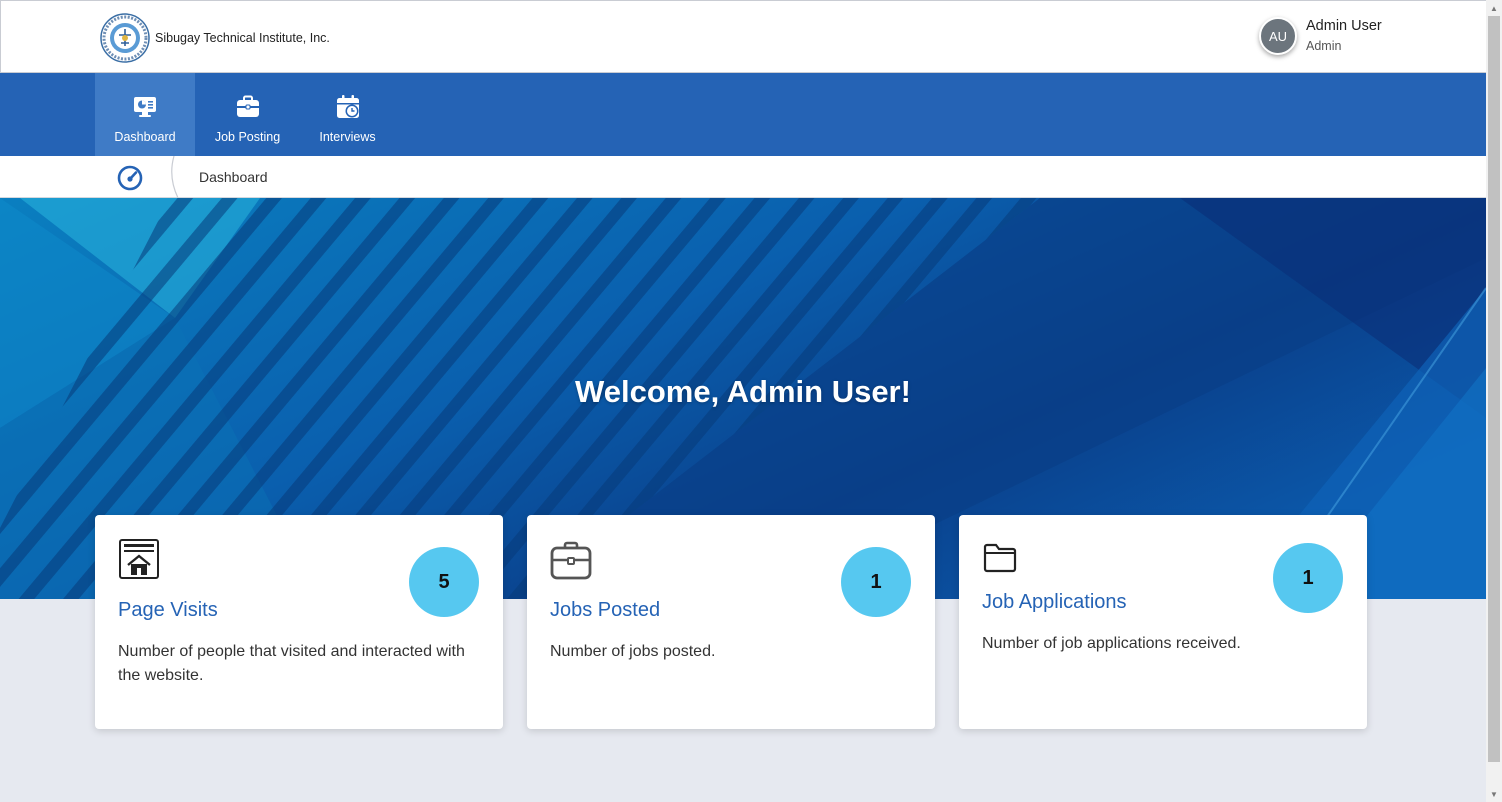  I want to click on webpage-home-icon, so click(139, 559).